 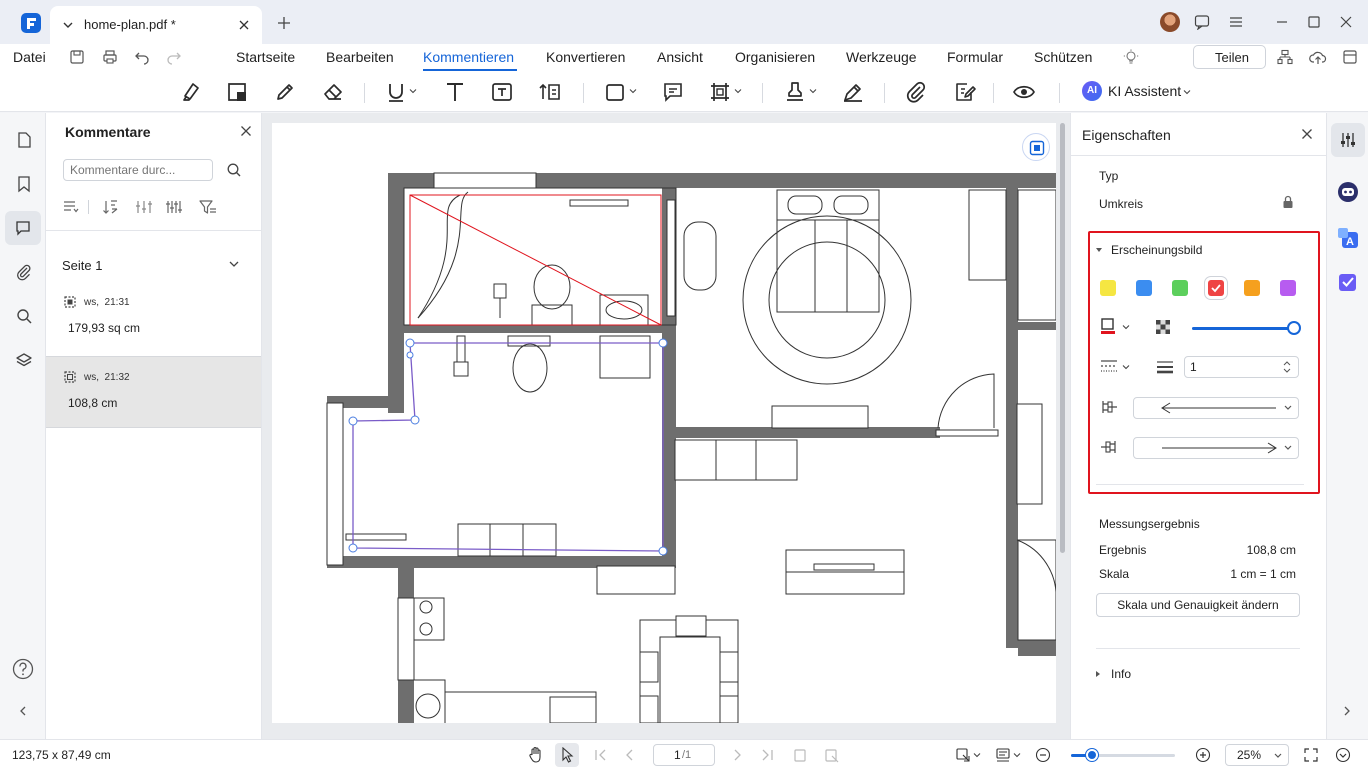 I want to click on sticky-note-icon, so click(x=237, y=92).